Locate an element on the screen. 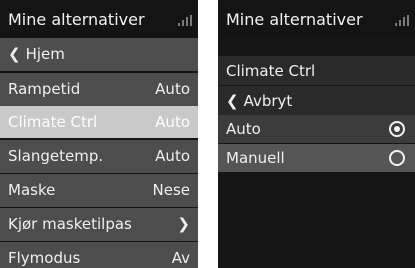  submenu-header-label: Climate Ctrl is located at coordinates (271, 71).